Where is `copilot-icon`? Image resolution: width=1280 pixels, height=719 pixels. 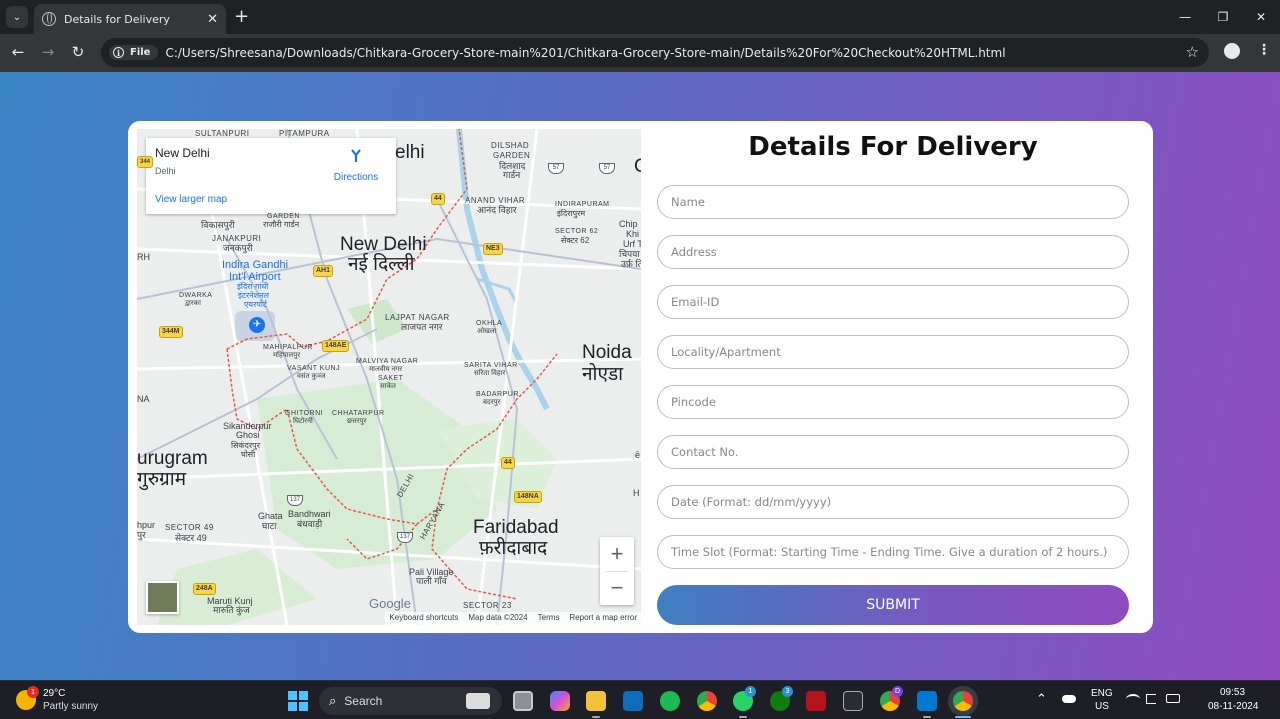 copilot-icon is located at coordinates (560, 701).